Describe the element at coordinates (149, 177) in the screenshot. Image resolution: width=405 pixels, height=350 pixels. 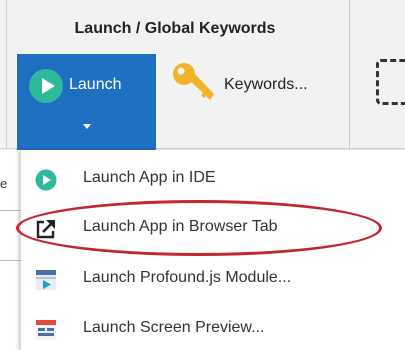
I see `menu-item-label: Launch App in IDE` at that location.